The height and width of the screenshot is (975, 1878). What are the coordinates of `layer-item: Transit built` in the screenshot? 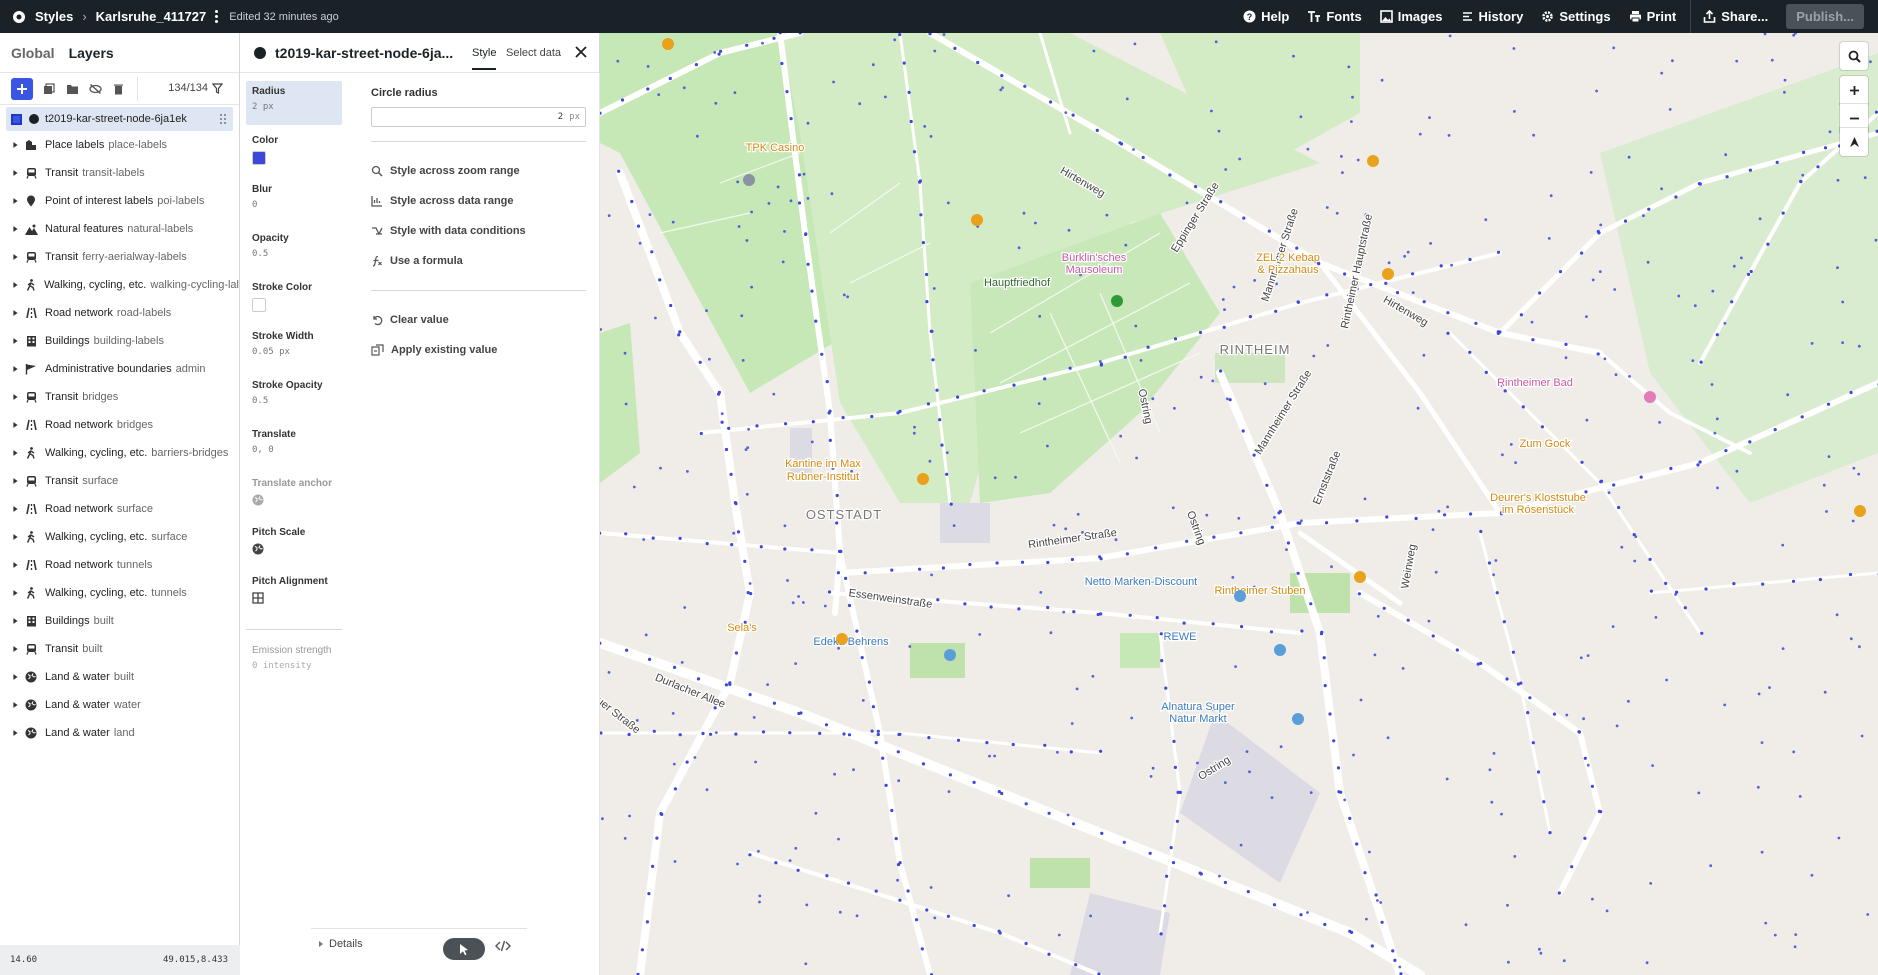 It's located at (119, 649).